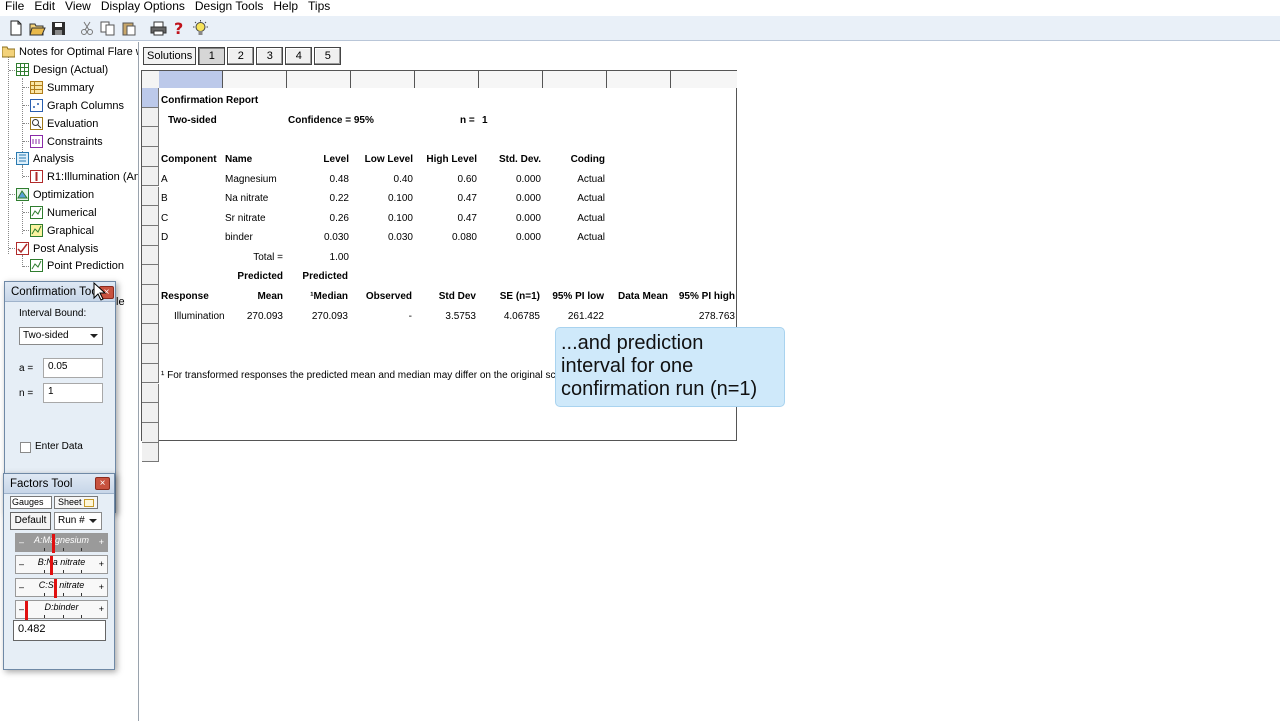 This screenshot has width=1280, height=721. What do you see at coordinates (57, 248) in the screenshot?
I see `tree-item-post-analysis: Post Analysis` at bounding box center [57, 248].